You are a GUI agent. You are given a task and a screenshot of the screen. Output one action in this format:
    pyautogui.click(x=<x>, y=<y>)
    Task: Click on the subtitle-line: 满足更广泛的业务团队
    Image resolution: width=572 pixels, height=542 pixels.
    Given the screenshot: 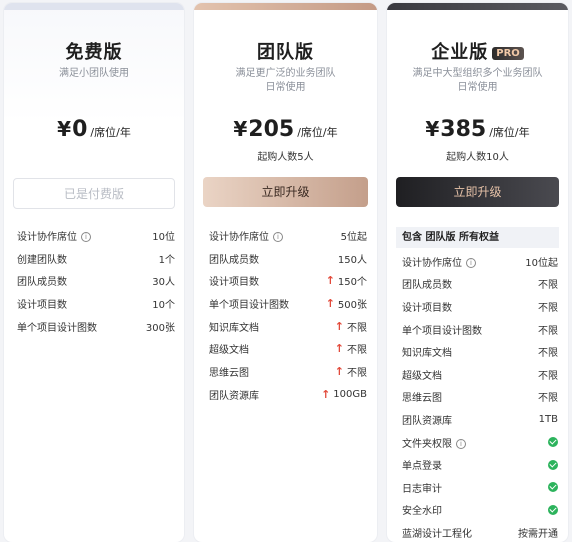 What is the action you would take?
    pyautogui.click(x=285, y=73)
    